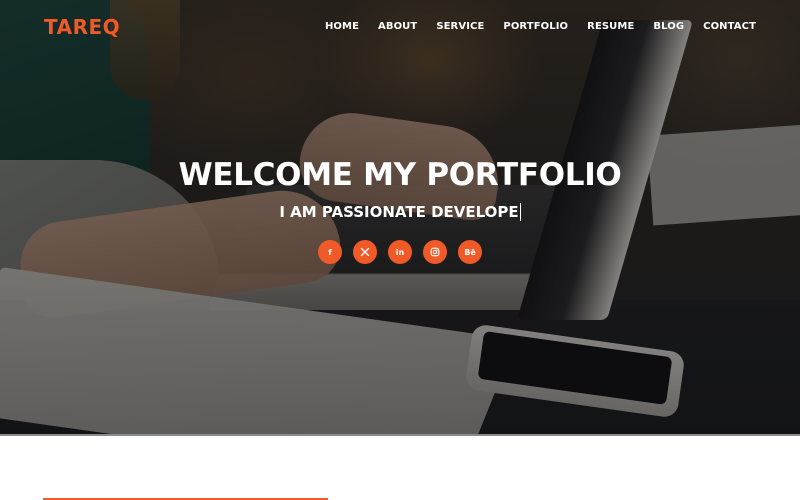 The image size is (800, 500). I want to click on social-linkedin-button: in, so click(400, 252).